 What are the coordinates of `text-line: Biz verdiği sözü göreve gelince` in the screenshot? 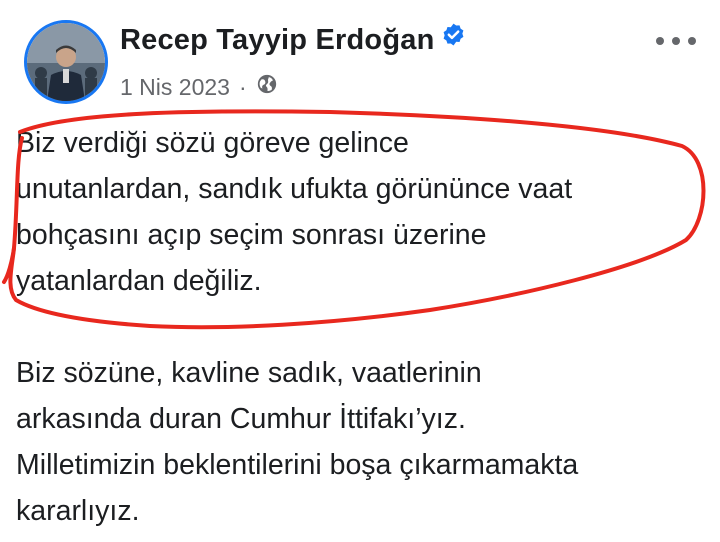 It's located at (212, 143).